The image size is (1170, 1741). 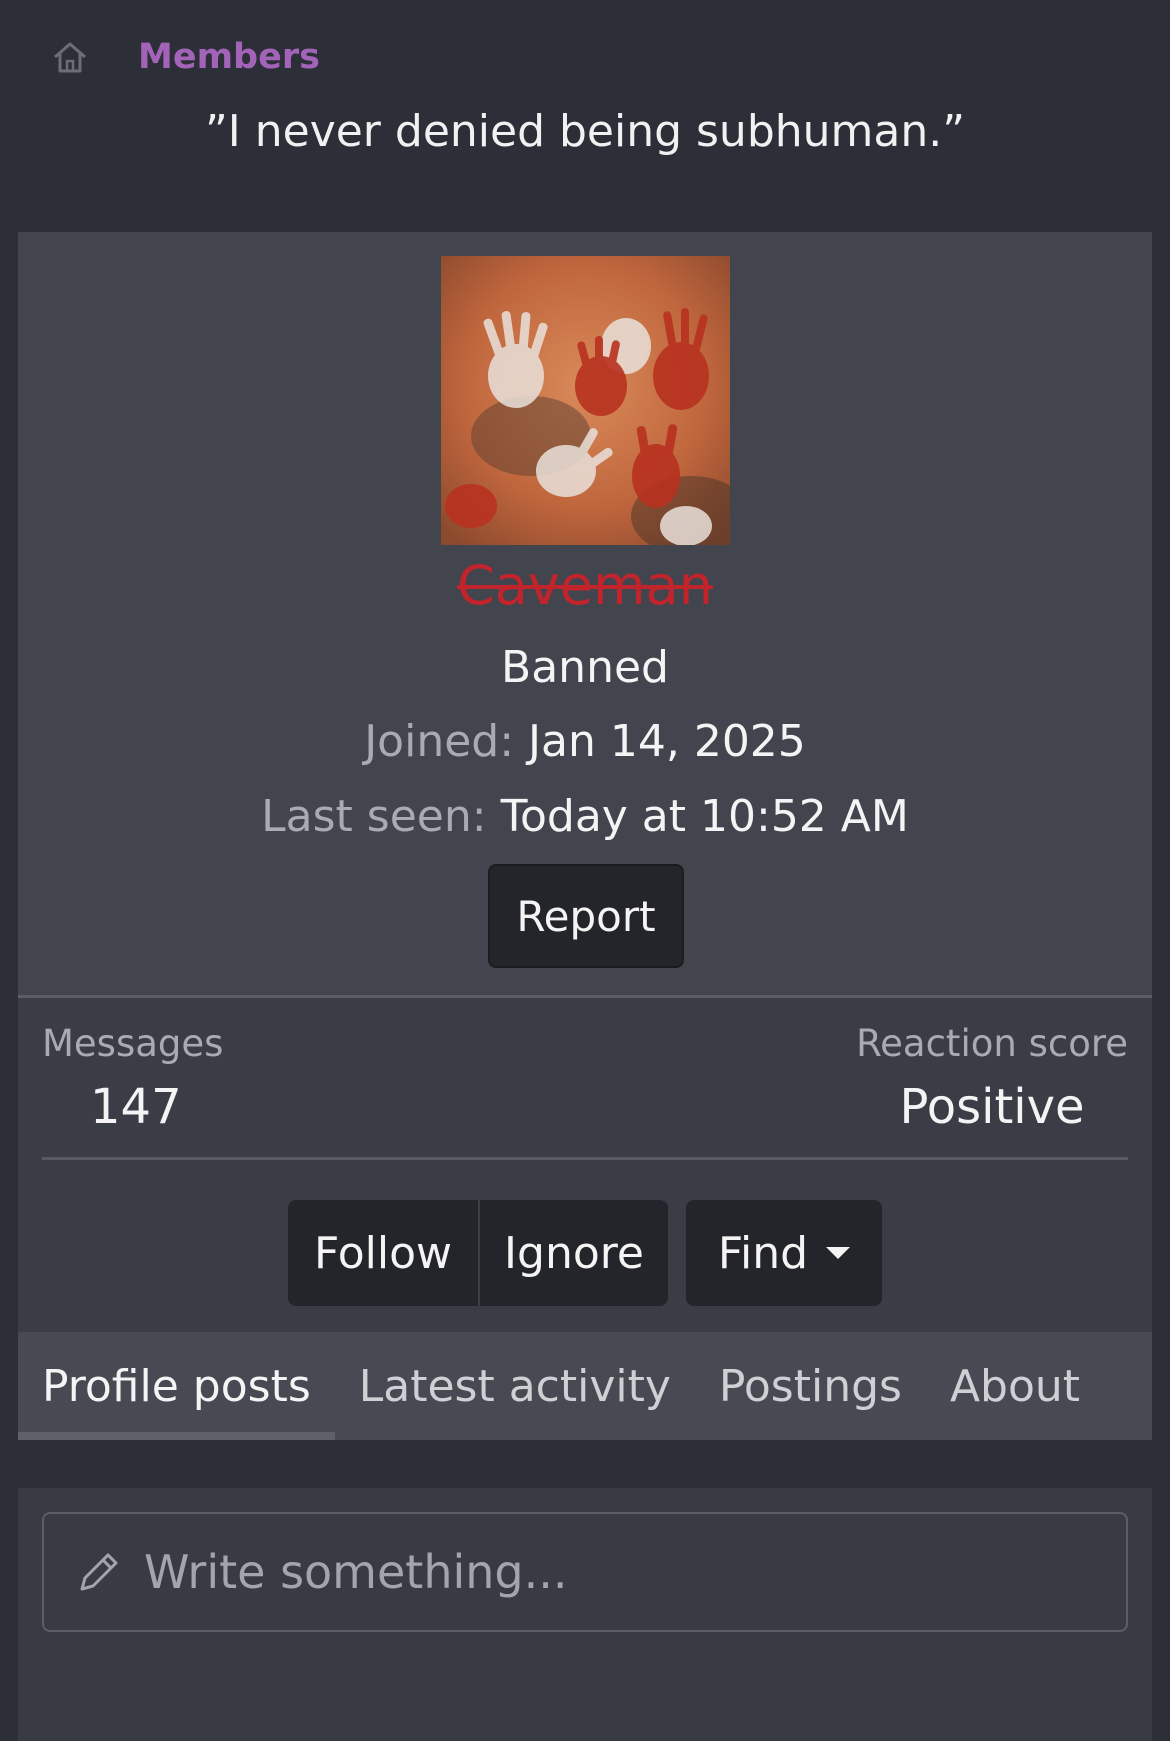 I want to click on joined-value: Jan 14, 2025, so click(x=667, y=741).